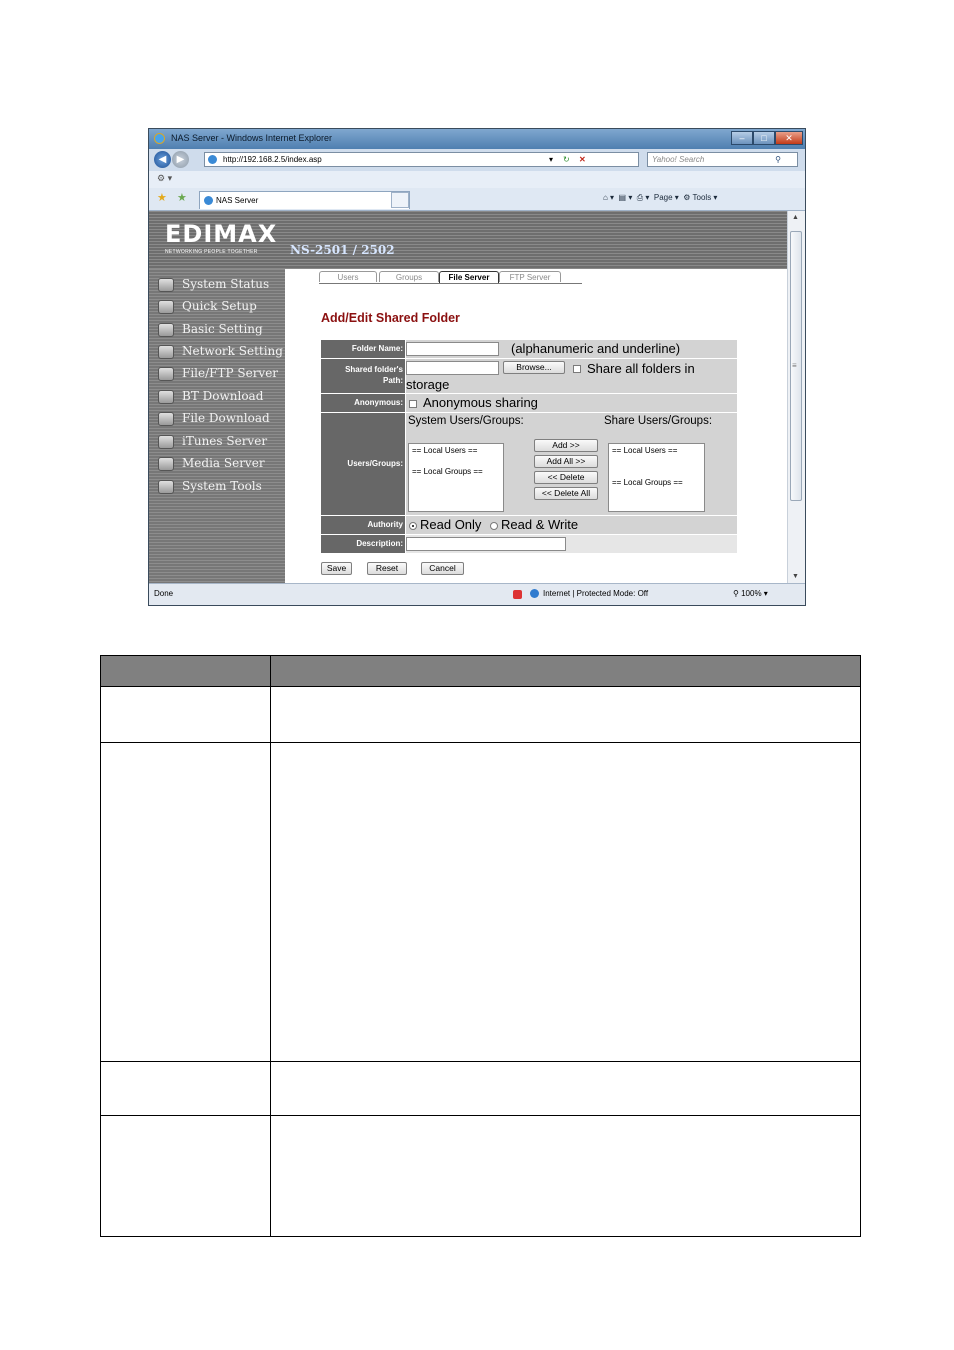  Describe the element at coordinates (162, 159) in the screenshot. I see `back-arrow-icon: ◀` at that location.